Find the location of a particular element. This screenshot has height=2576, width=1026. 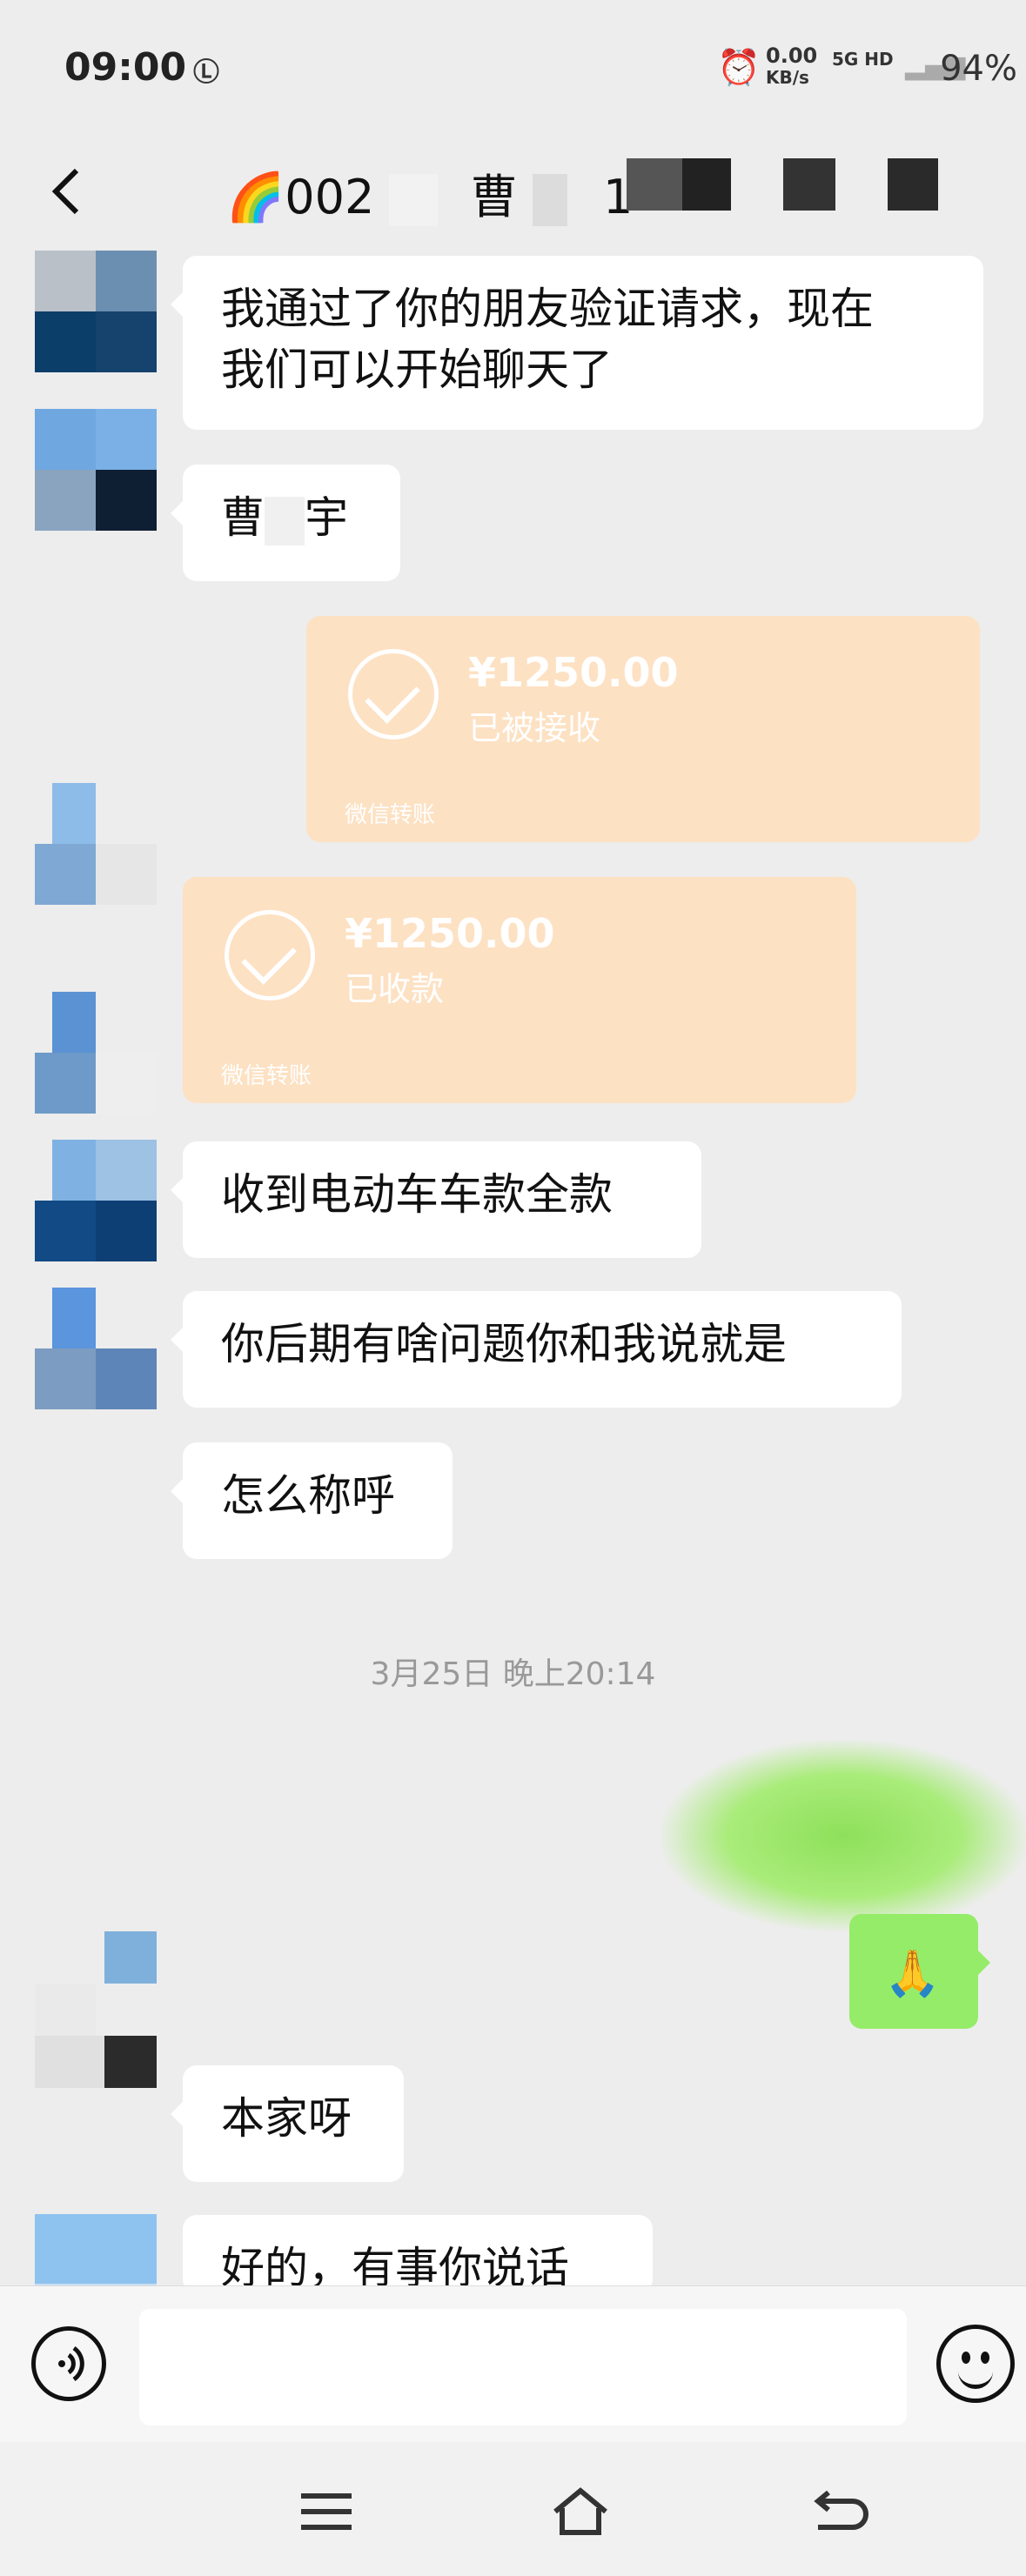

home-icon is located at coordinates (581, 2512).